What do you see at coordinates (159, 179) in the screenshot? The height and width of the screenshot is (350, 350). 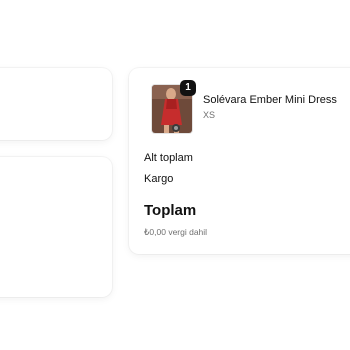 I see `shipping-label: Kargo` at bounding box center [159, 179].